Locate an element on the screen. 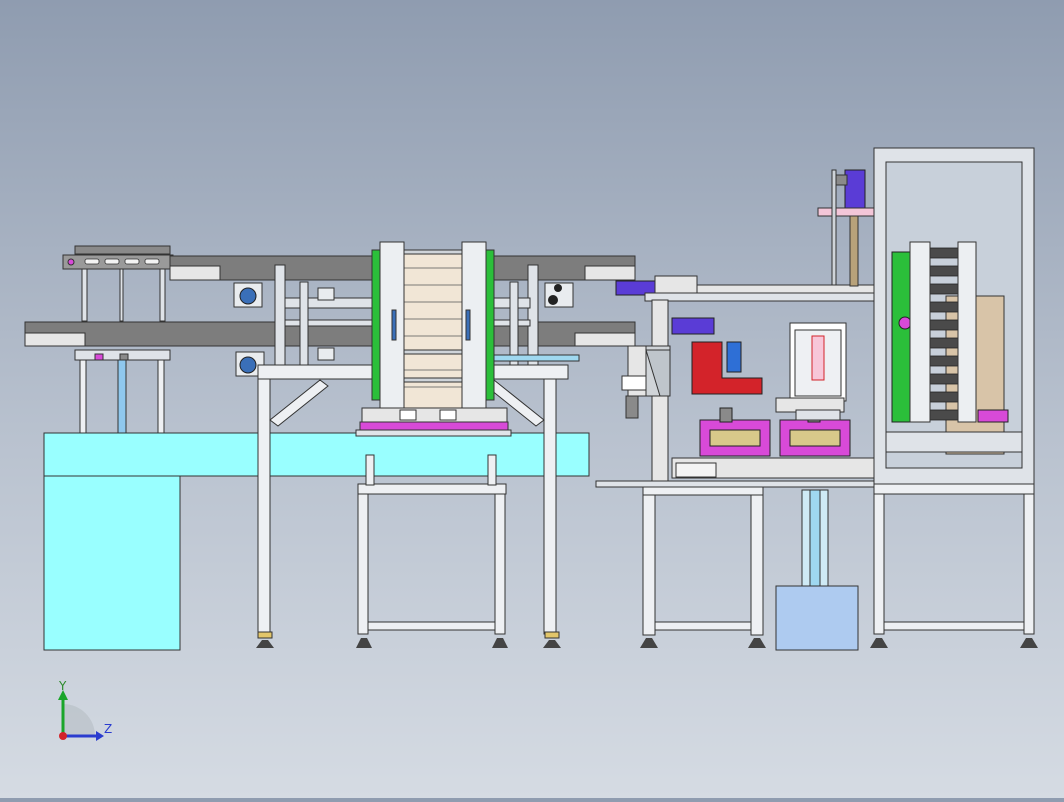 This screenshot has height=802, width=1064. sheet-stack is located at coordinates (433, 330).